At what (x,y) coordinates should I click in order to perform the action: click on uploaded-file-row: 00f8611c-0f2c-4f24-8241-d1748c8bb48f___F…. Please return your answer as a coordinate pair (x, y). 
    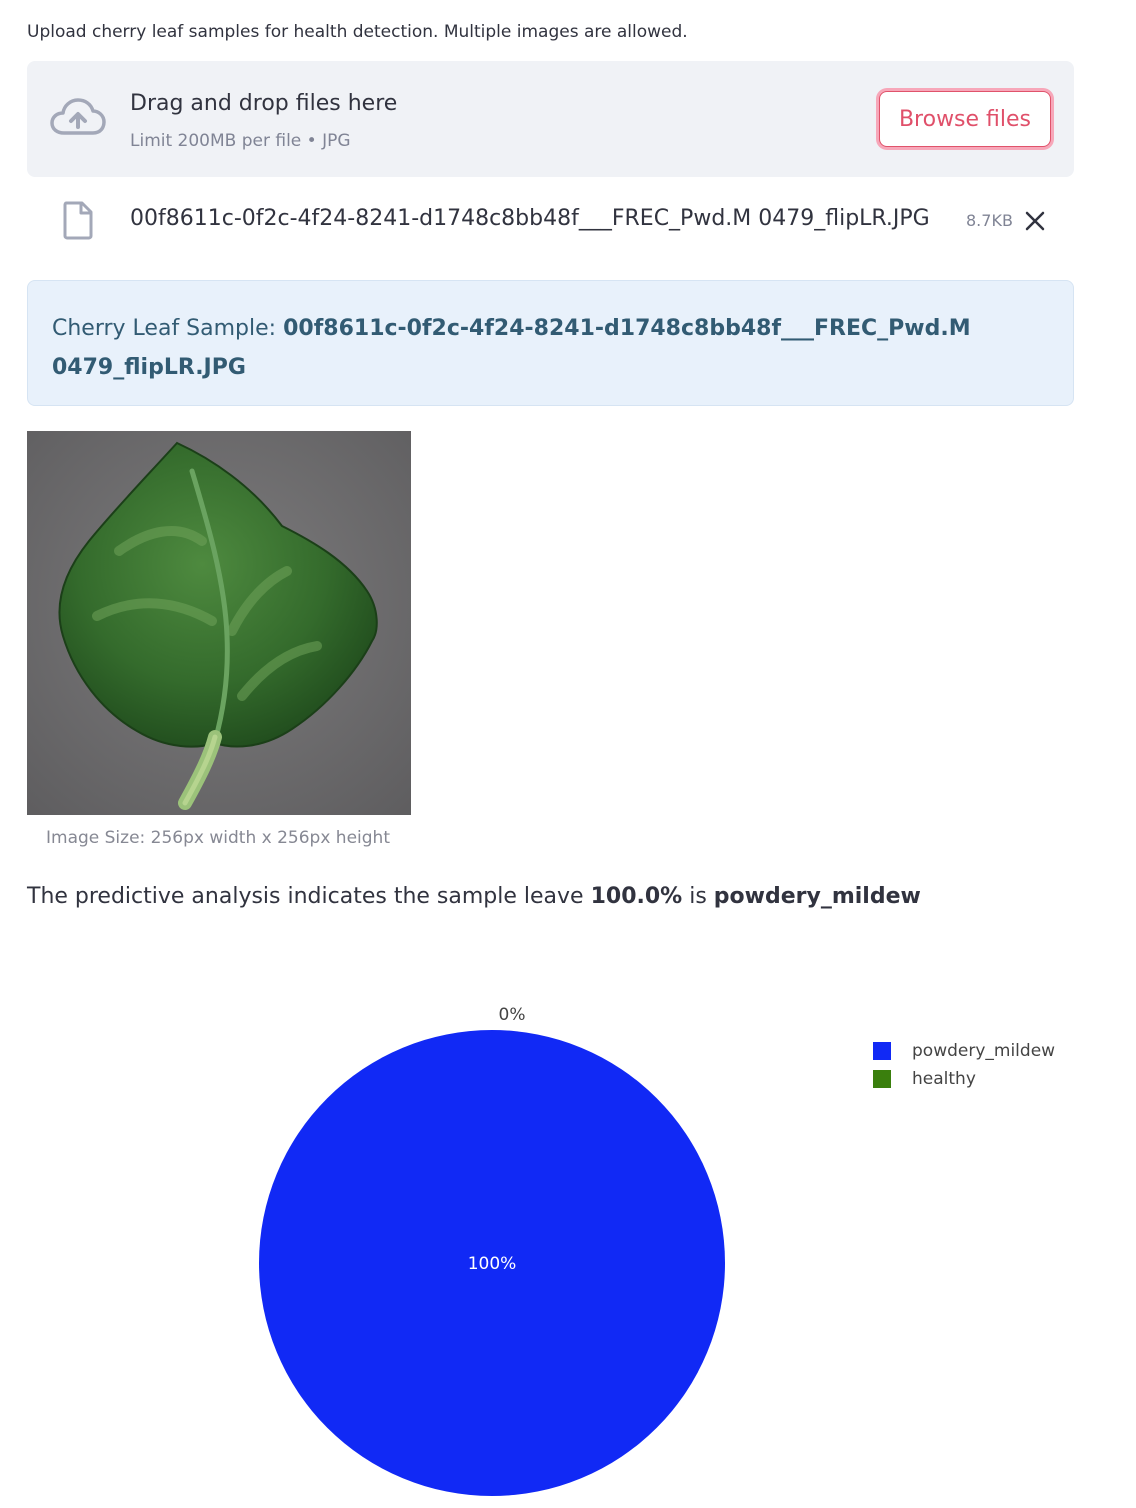
    Looking at the image, I should click on (550, 224).